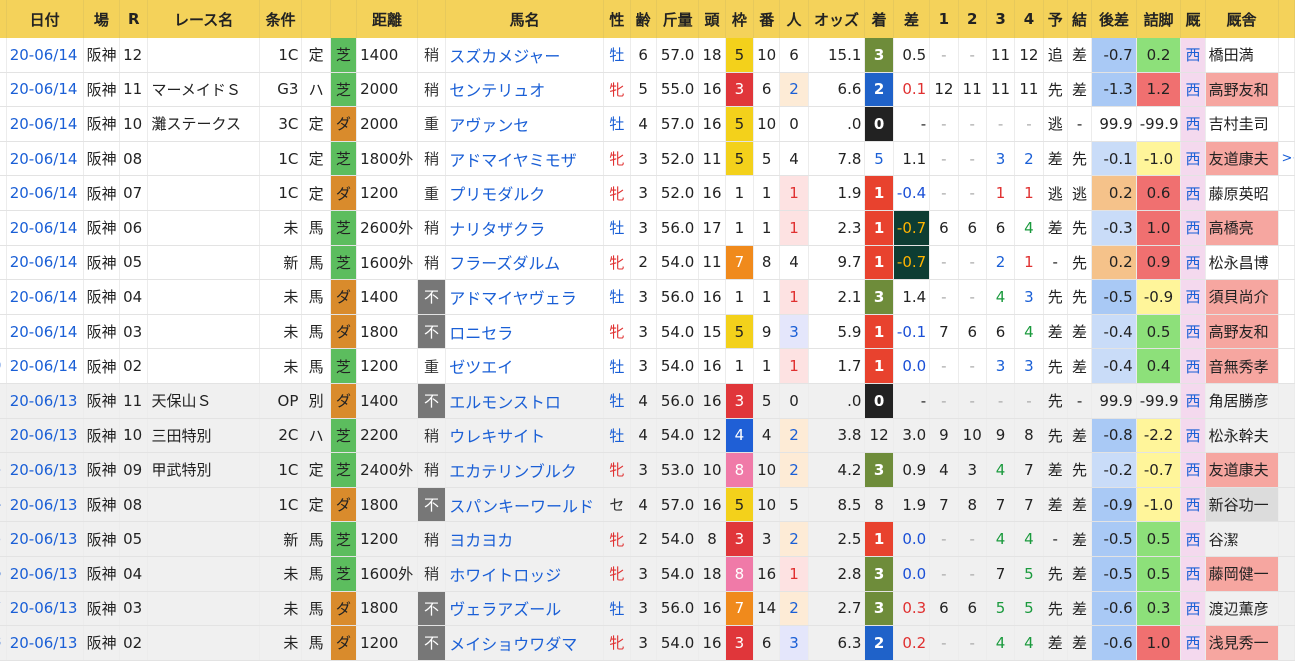 The image size is (1295, 672). What do you see at coordinates (525, 539) in the screenshot?
I see `horse-name-link: ヨカヨカ` at bounding box center [525, 539].